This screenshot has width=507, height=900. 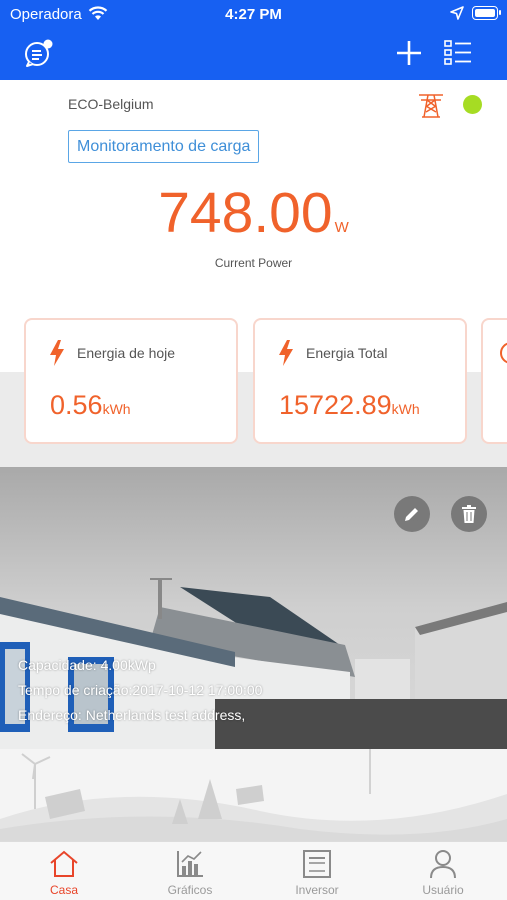 What do you see at coordinates (131, 381) in the screenshot?
I see `today-energy-card: Energia de hoje 0.56kWh` at bounding box center [131, 381].